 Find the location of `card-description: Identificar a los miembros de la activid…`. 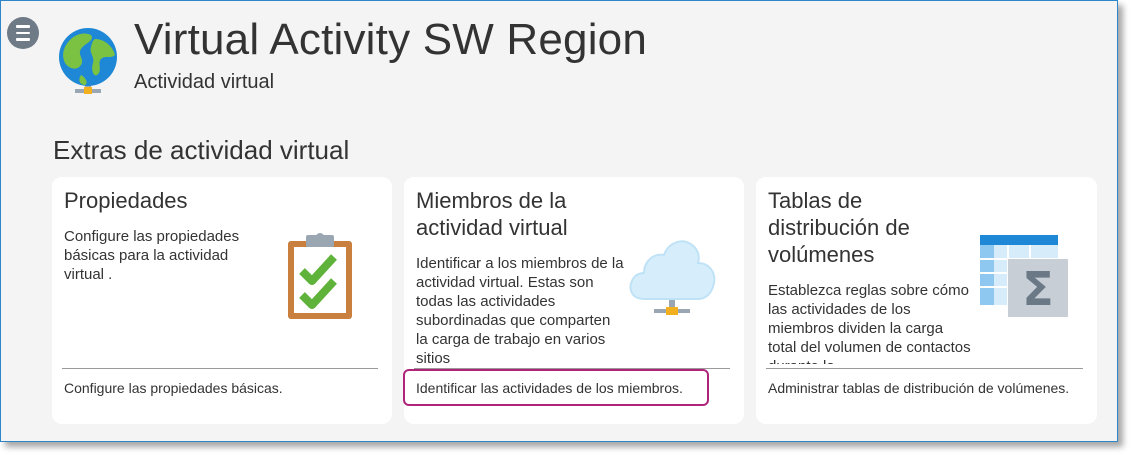

card-description: Identificar a los miembros de la activid… is located at coordinates (520, 311).